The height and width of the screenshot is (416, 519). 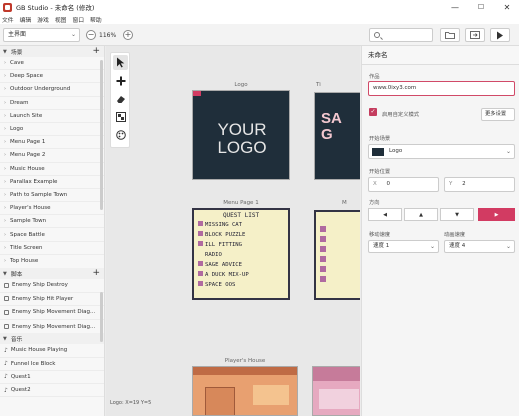 I want to click on scene-name: Dream, so click(x=19, y=102).